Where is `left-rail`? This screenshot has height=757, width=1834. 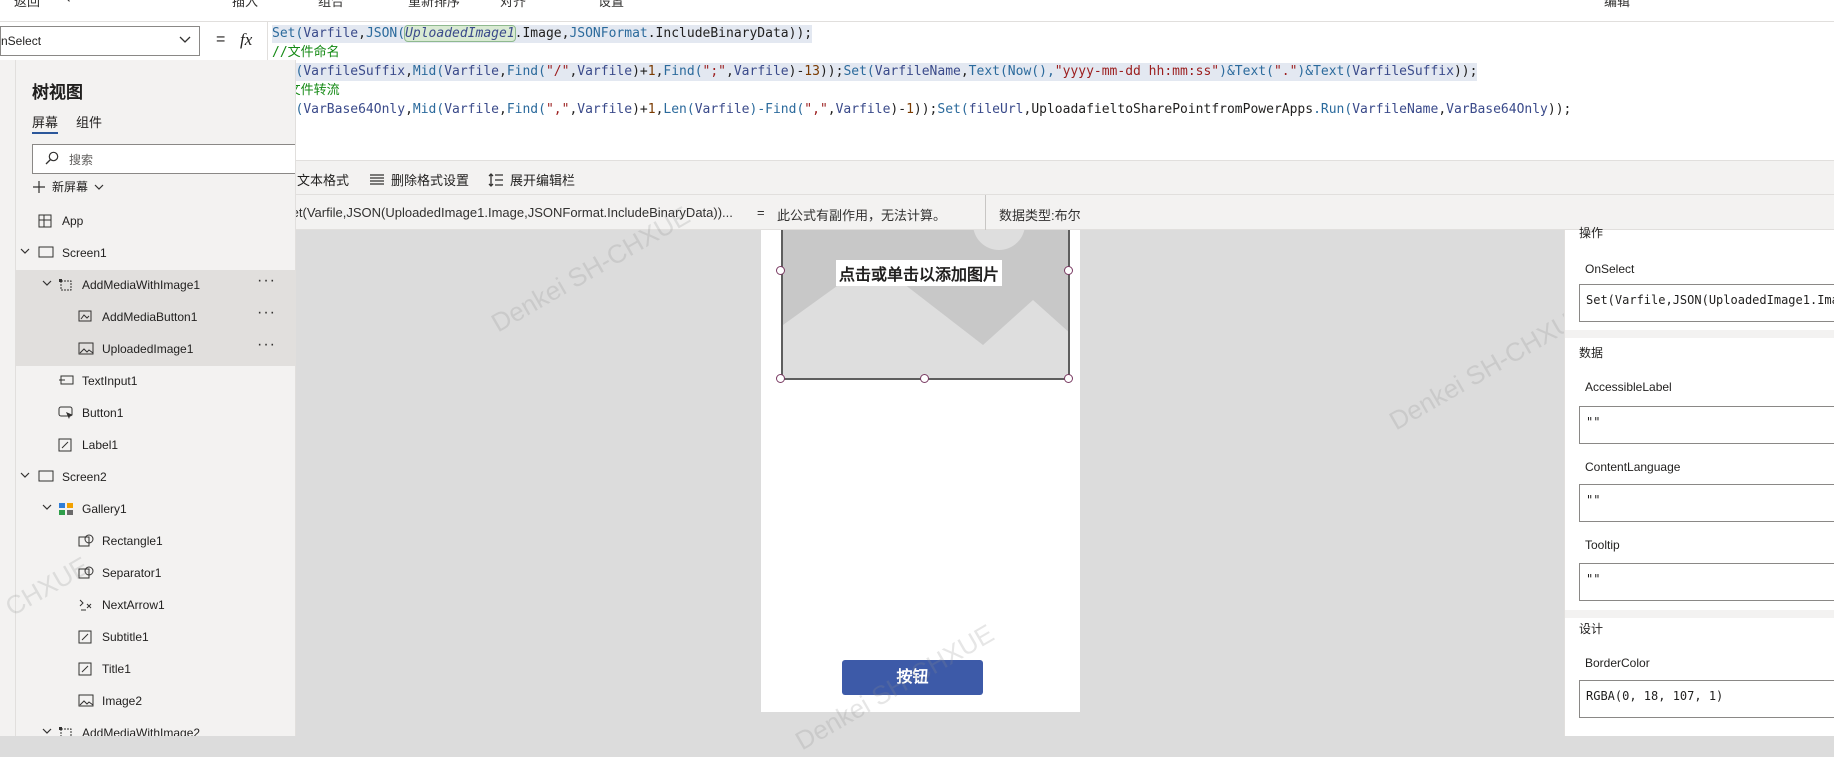 left-rail is located at coordinates (8, 398).